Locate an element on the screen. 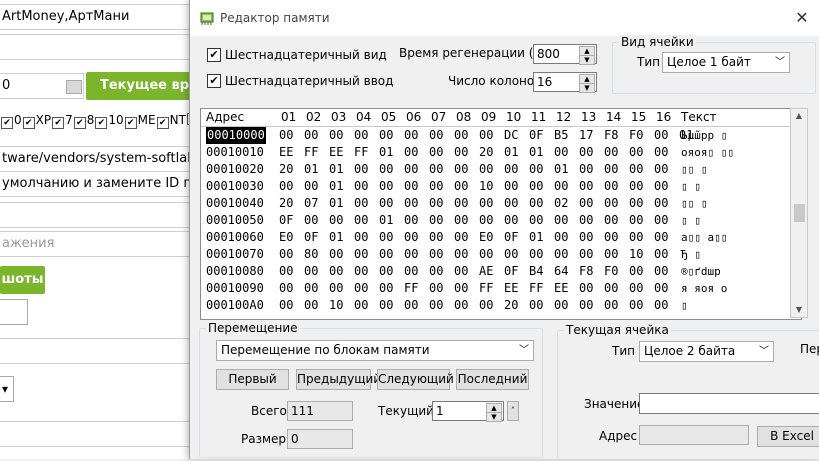  byte-cell: AE is located at coordinates (486, 271).